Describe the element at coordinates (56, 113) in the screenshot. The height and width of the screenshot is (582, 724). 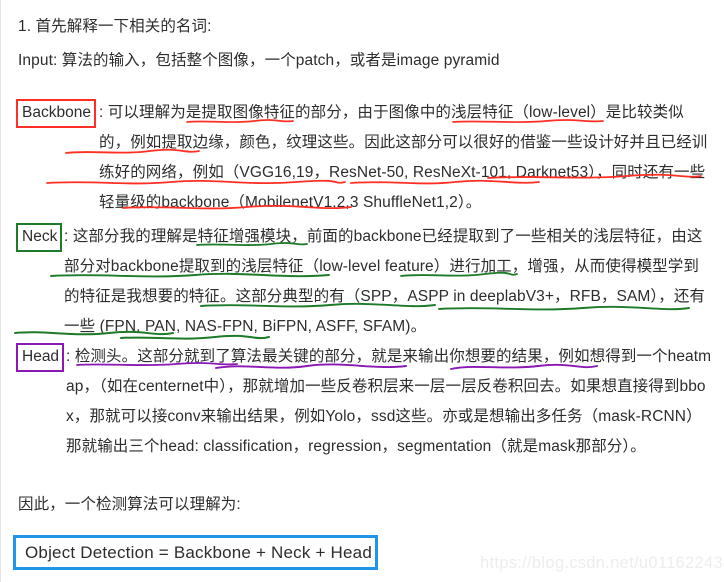
I see `backbone-keyword-chip: Backbone` at that location.